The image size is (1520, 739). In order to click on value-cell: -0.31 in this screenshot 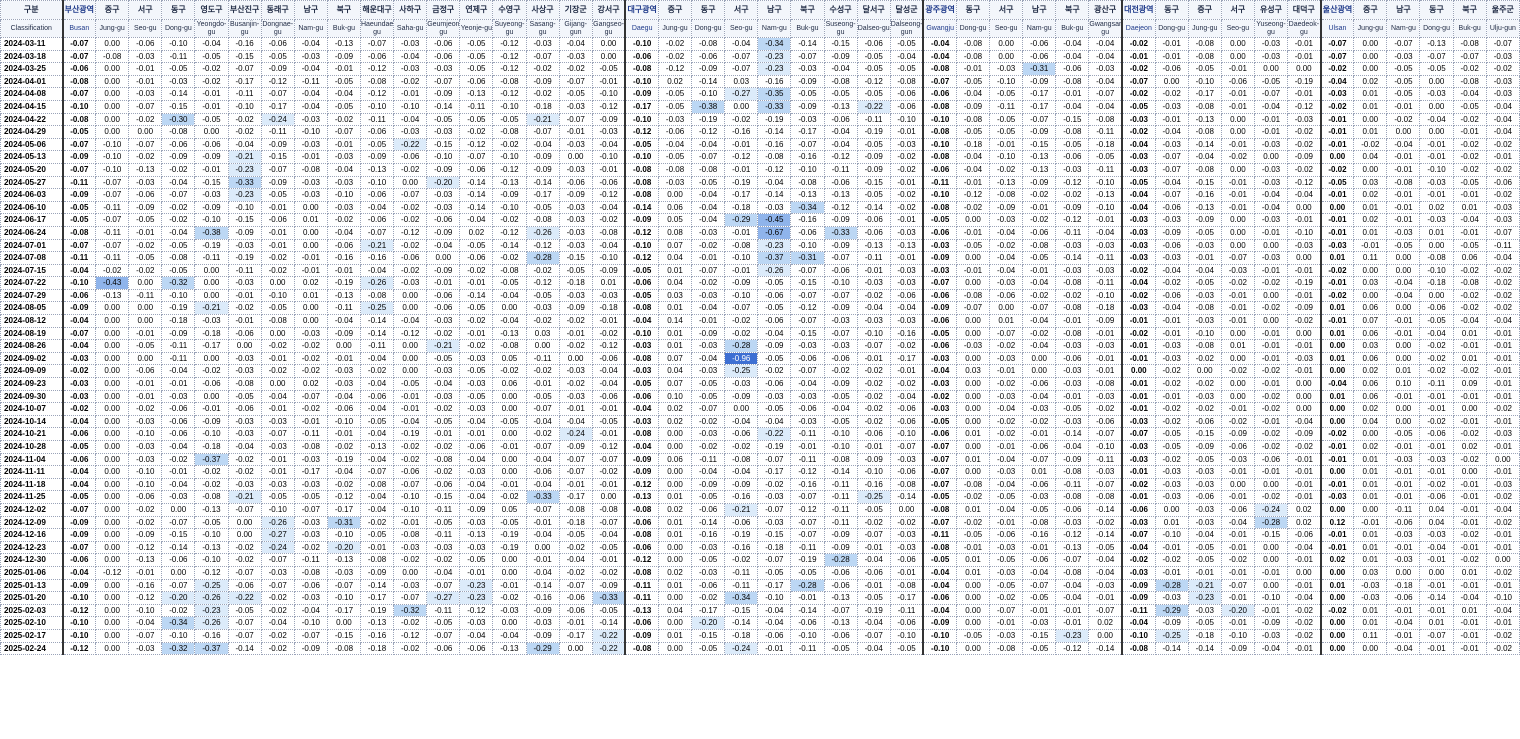, I will do `click(343, 522)`.